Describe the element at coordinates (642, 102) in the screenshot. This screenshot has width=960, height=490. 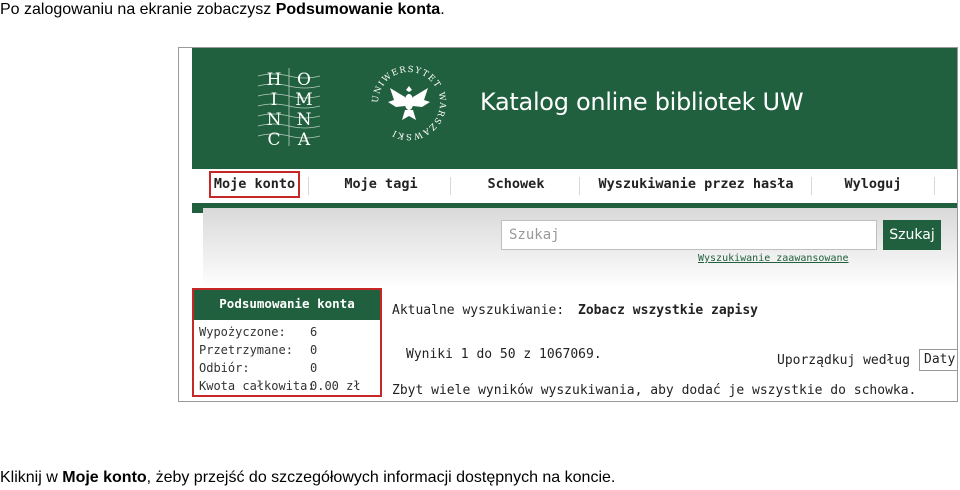
I see `site-title: Katalog online bibliotek UW` at that location.